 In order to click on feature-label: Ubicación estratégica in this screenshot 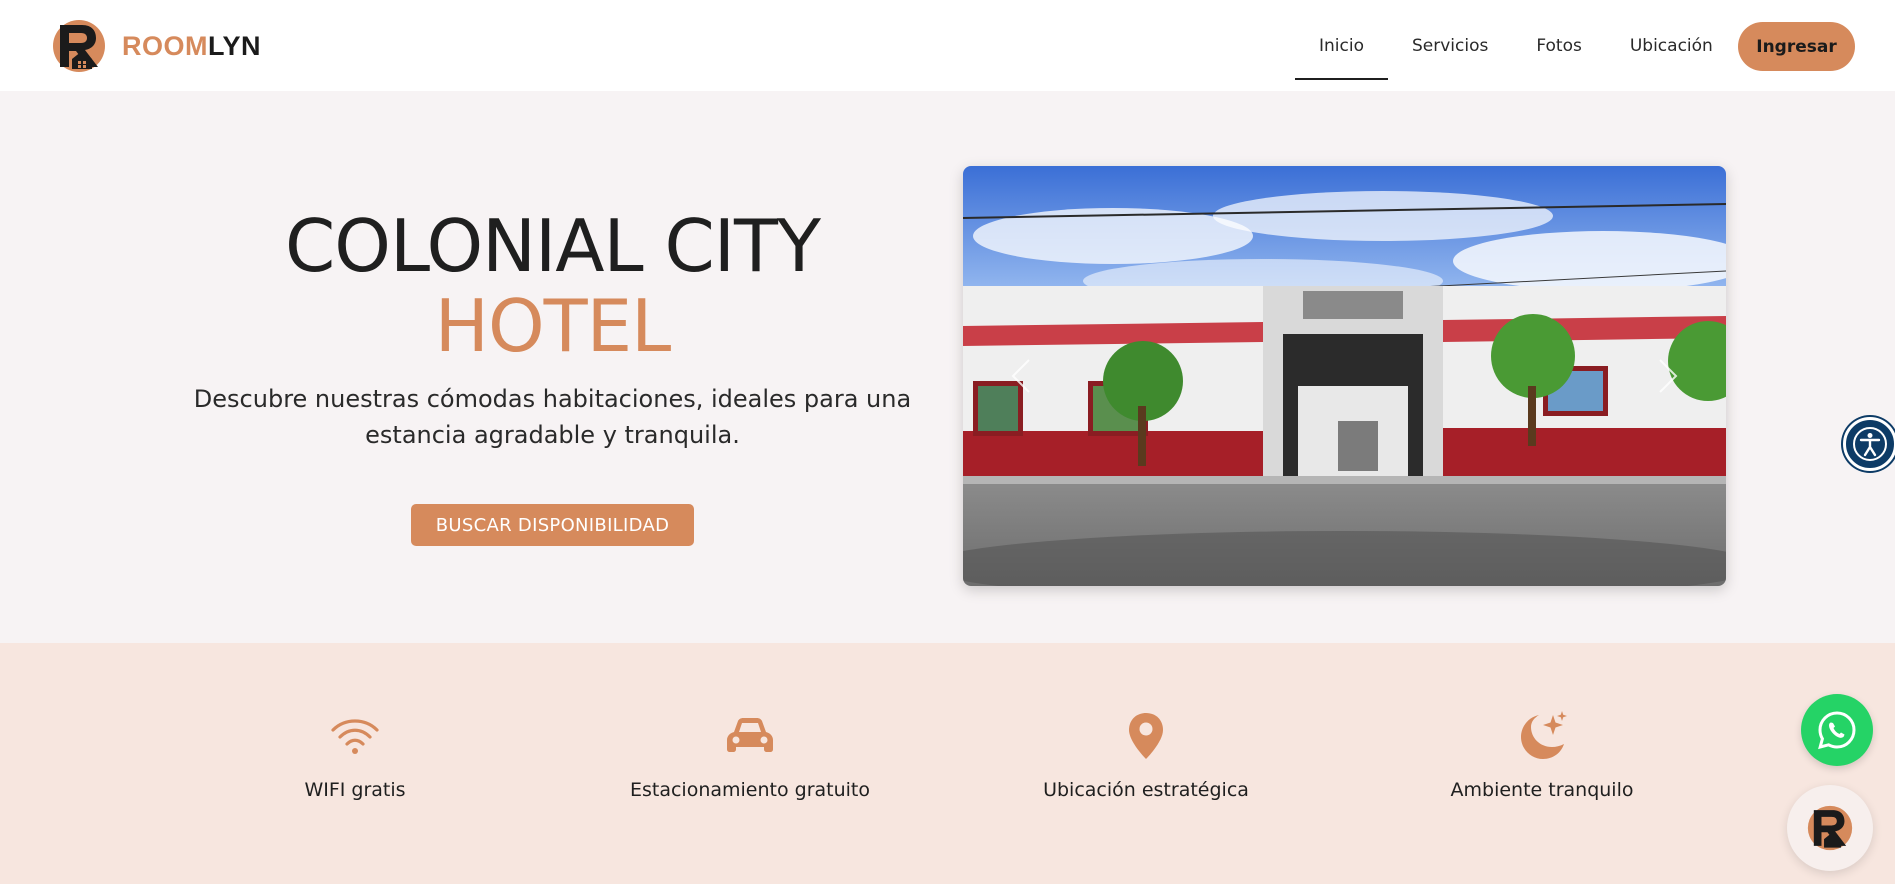, I will do `click(1146, 790)`.